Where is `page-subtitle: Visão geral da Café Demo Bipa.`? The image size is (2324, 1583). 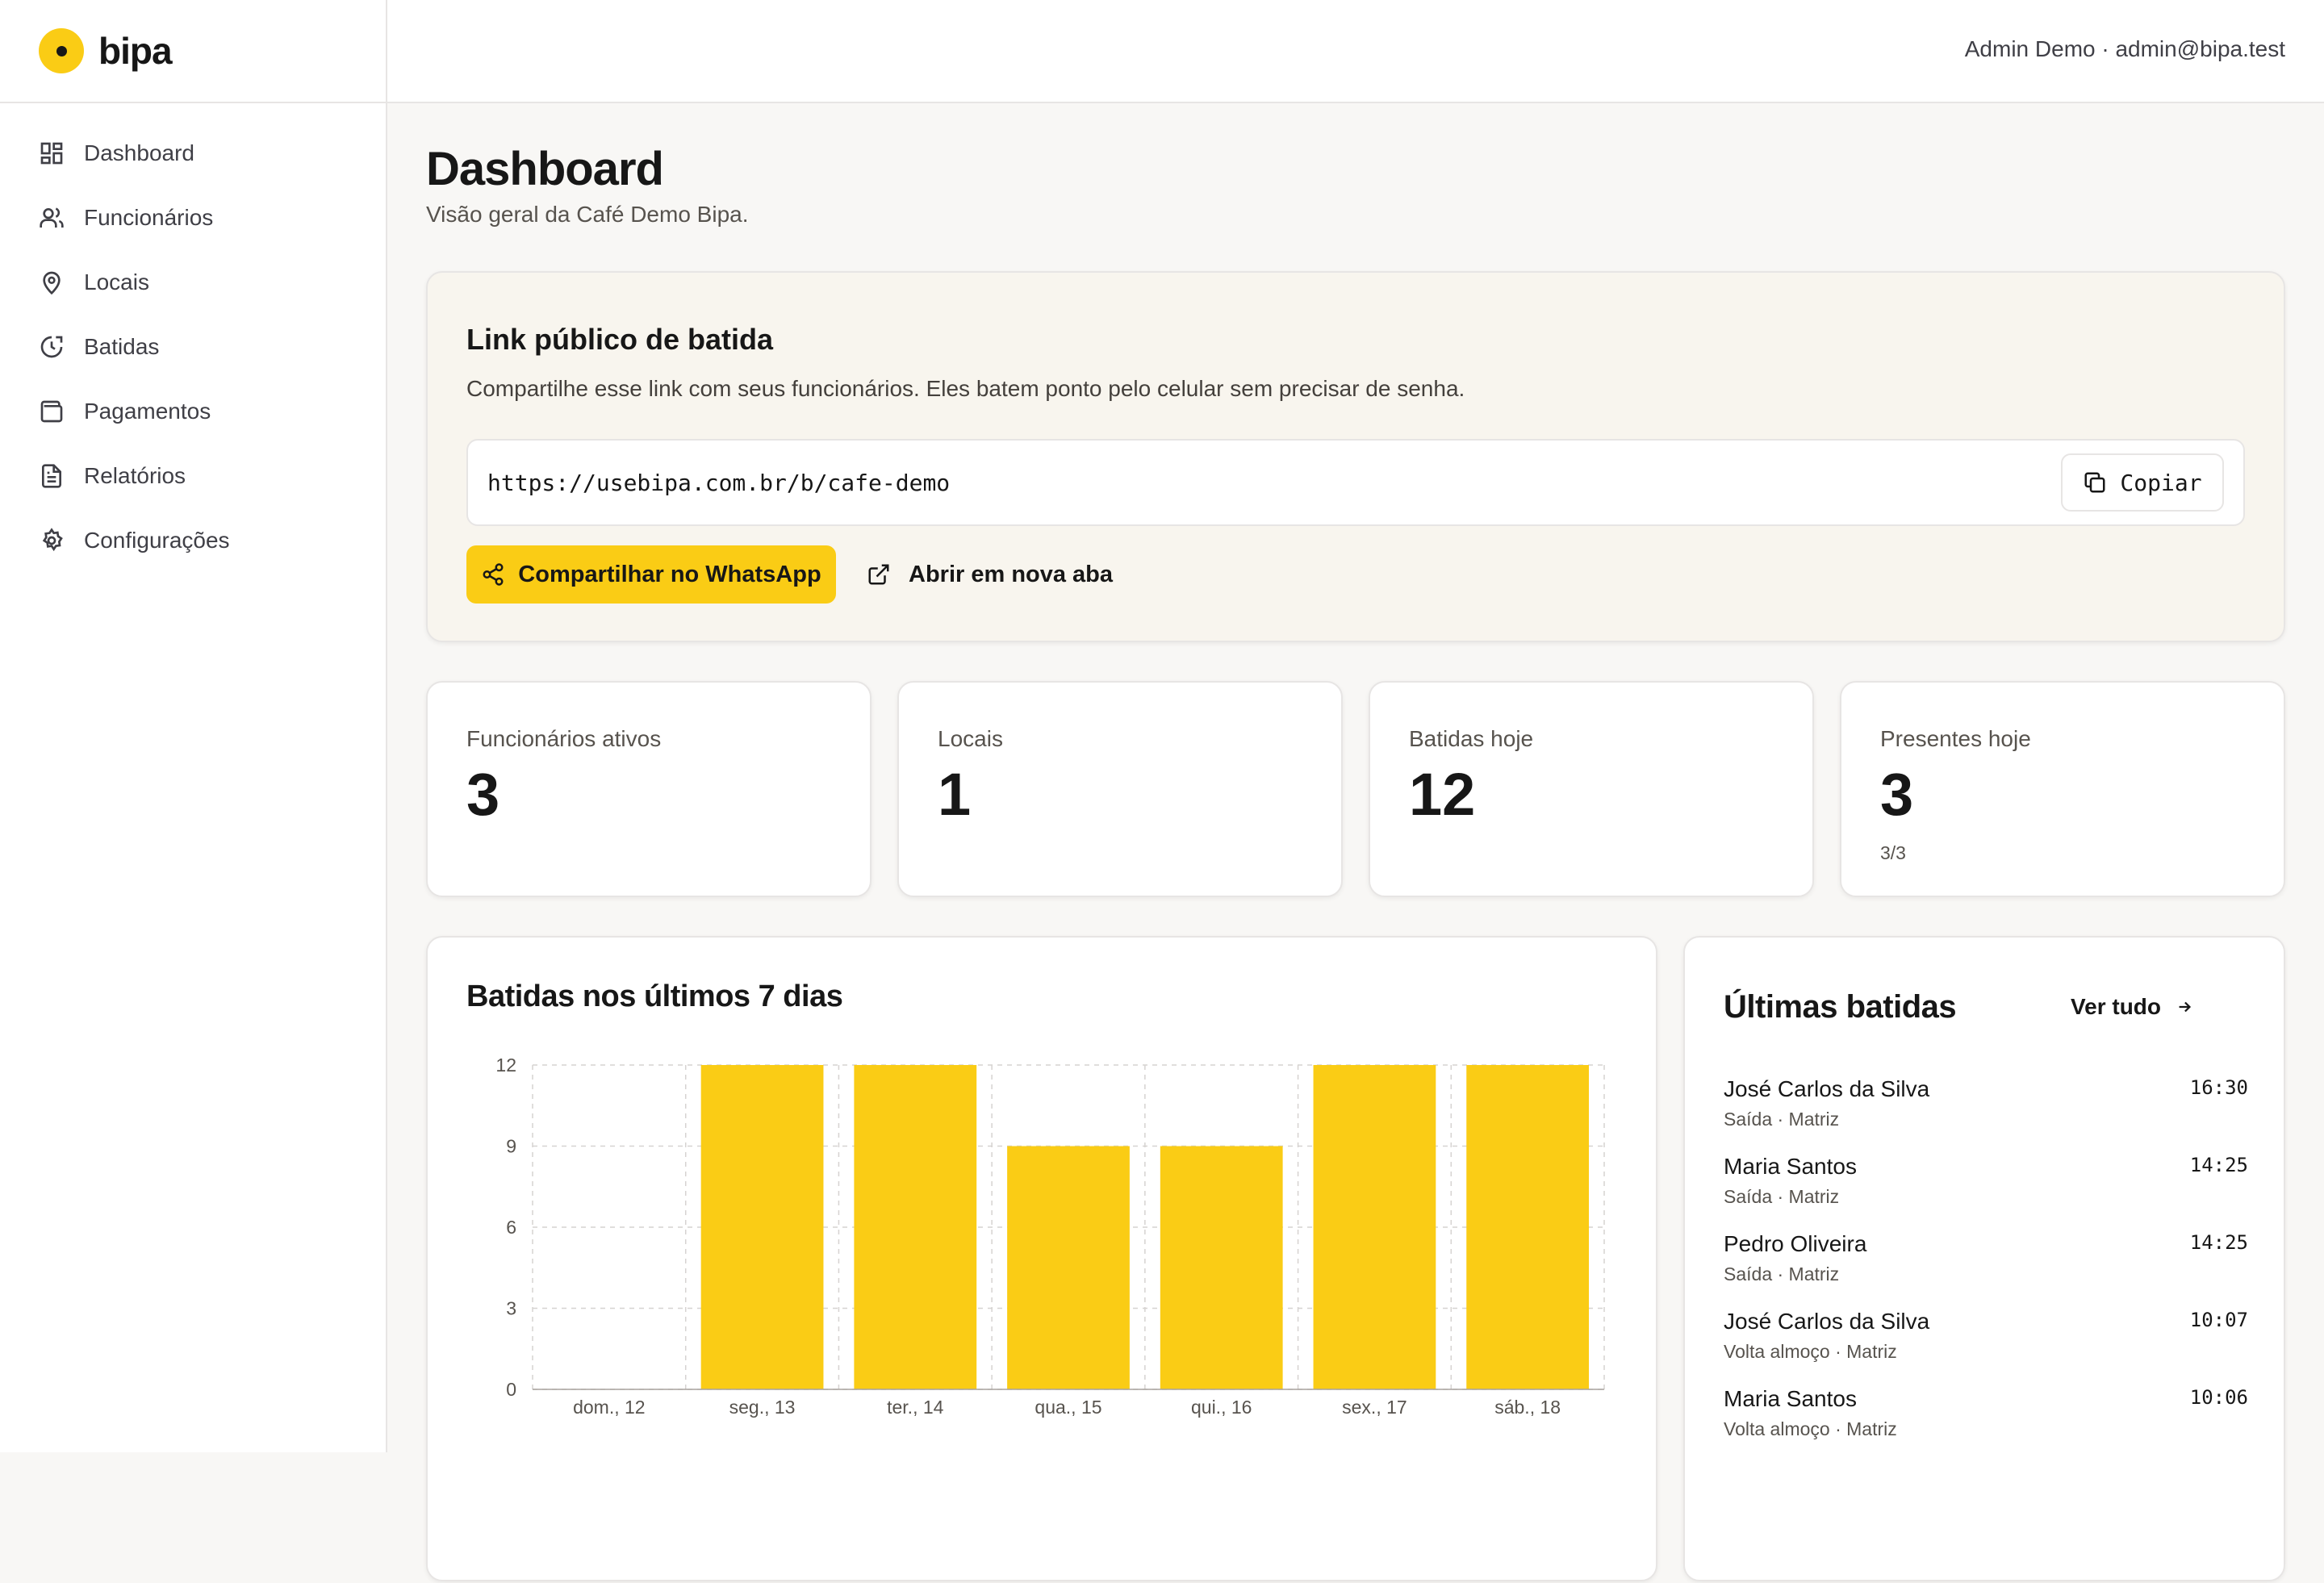
page-subtitle: Visão geral da Café Demo Bipa. is located at coordinates (587, 214).